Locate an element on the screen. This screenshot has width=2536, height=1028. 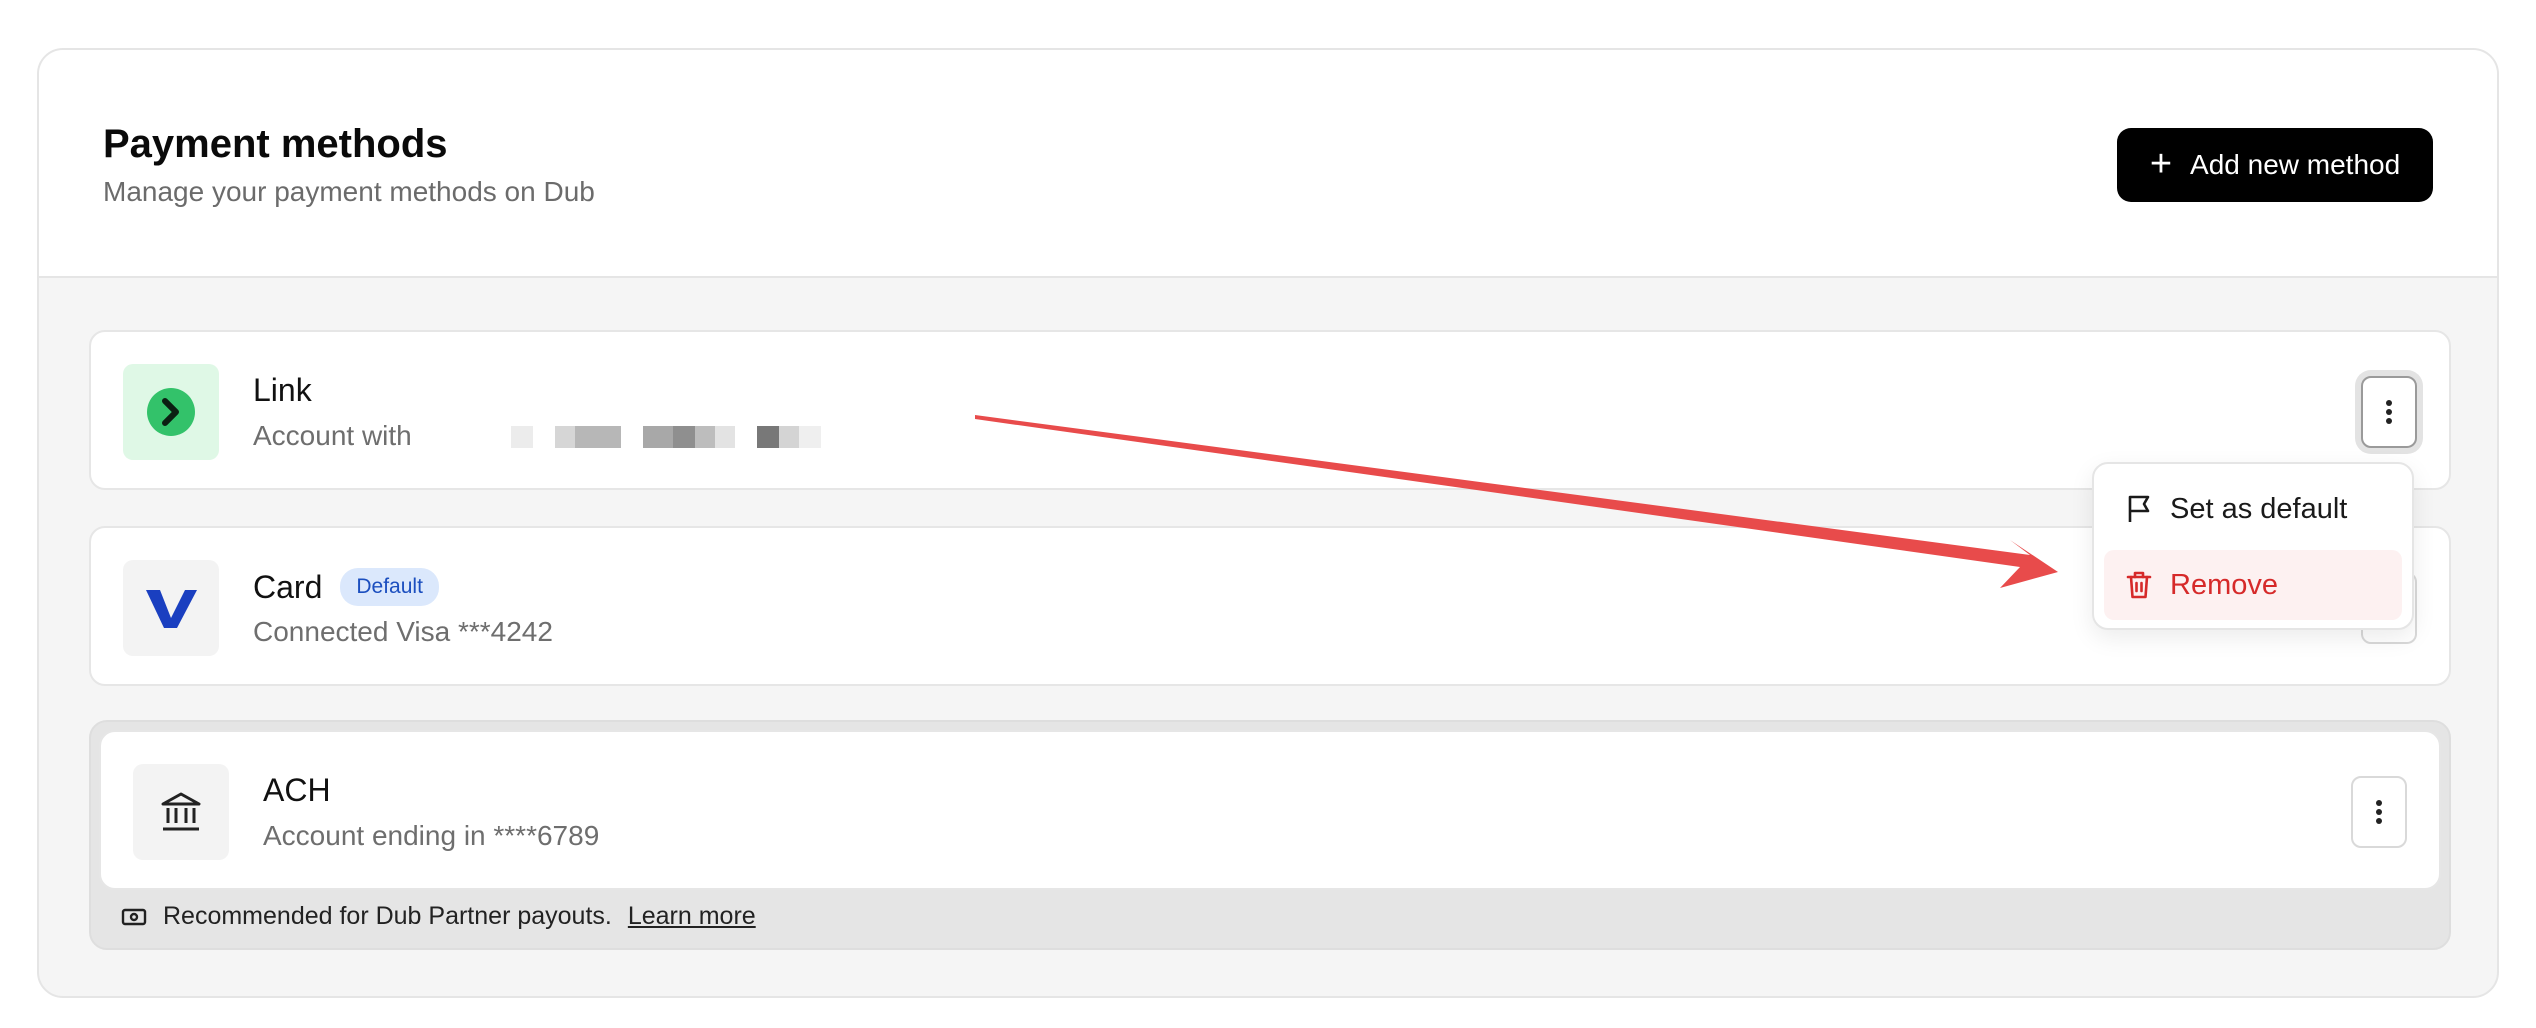
method-name: ACH is located at coordinates (297, 790).